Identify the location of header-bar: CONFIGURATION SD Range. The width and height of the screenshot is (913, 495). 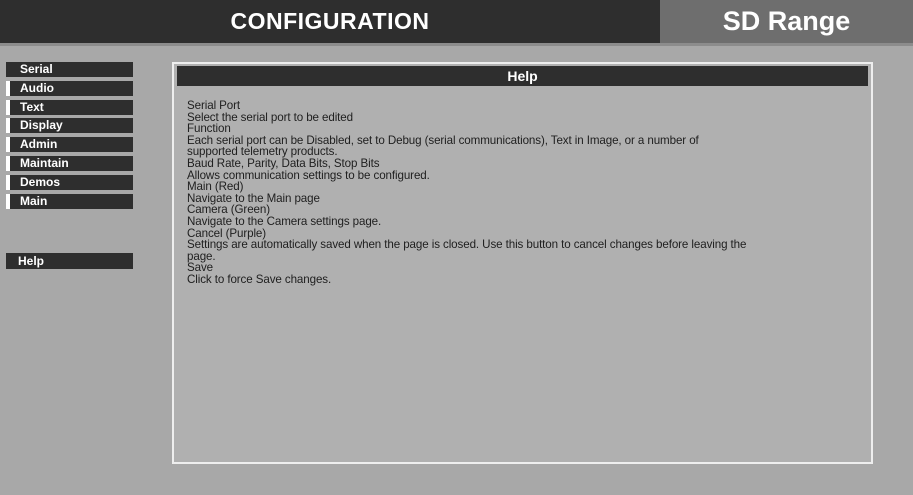
(456, 21).